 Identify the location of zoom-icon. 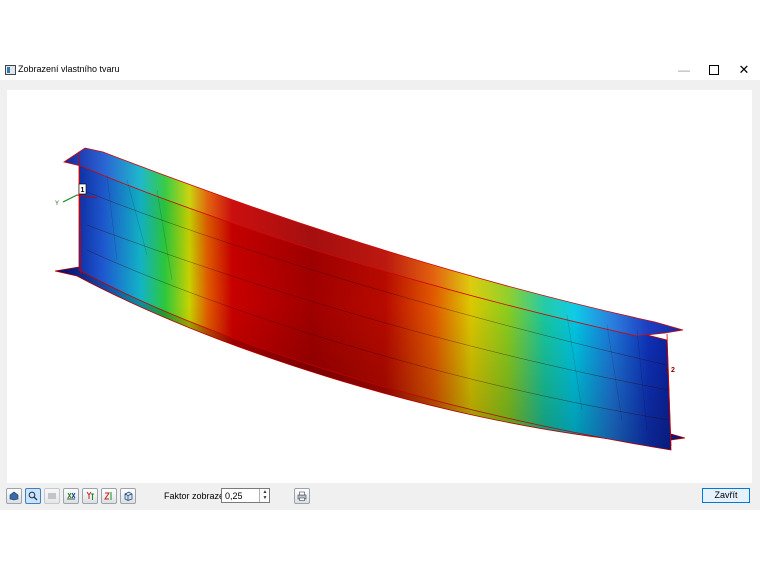
(33, 496).